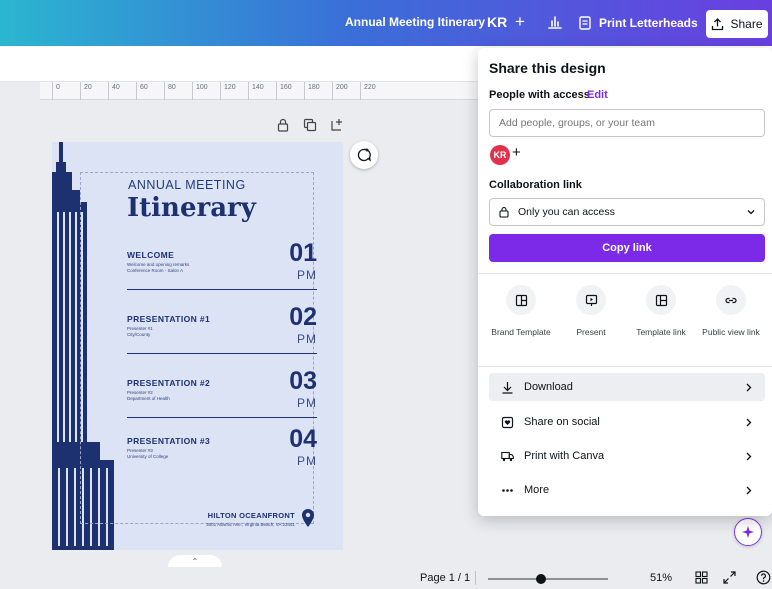  What do you see at coordinates (308, 518) in the screenshot?
I see `location-pin-icon` at bounding box center [308, 518].